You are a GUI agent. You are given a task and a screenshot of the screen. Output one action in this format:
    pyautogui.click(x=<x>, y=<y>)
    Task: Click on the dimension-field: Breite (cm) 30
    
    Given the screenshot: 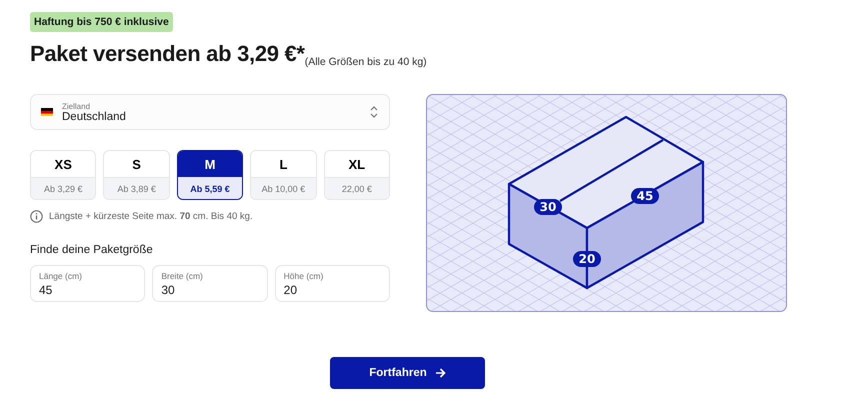 What is the action you would take?
    pyautogui.click(x=210, y=283)
    